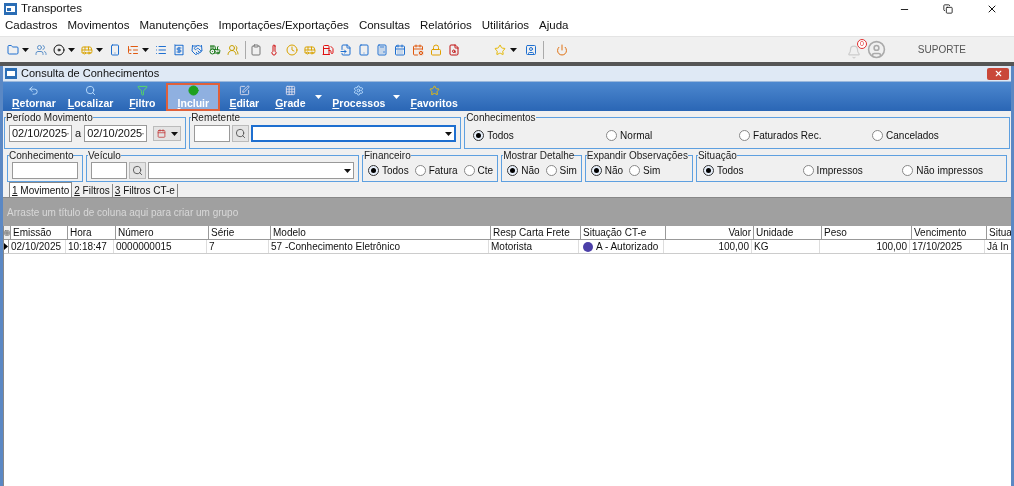 The height and width of the screenshot is (486, 1014). I want to click on menu-item: Ajuda, so click(554, 26).